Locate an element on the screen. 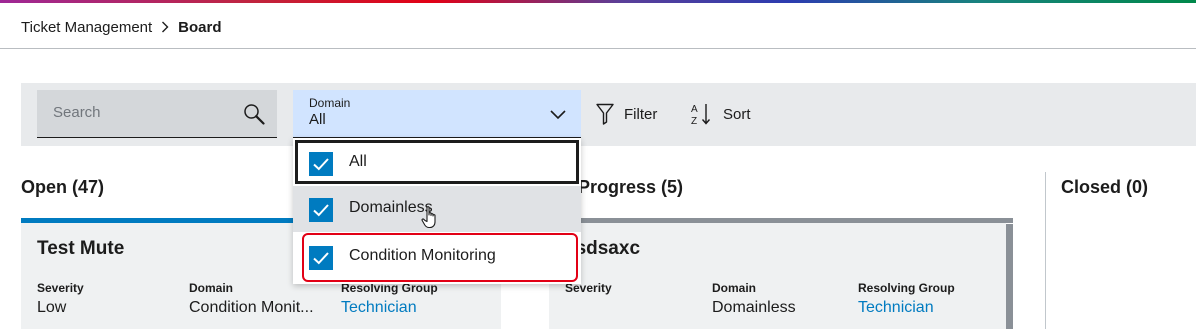 This screenshot has width=1196, height=329. domain-select: Domain All is located at coordinates (437, 114).